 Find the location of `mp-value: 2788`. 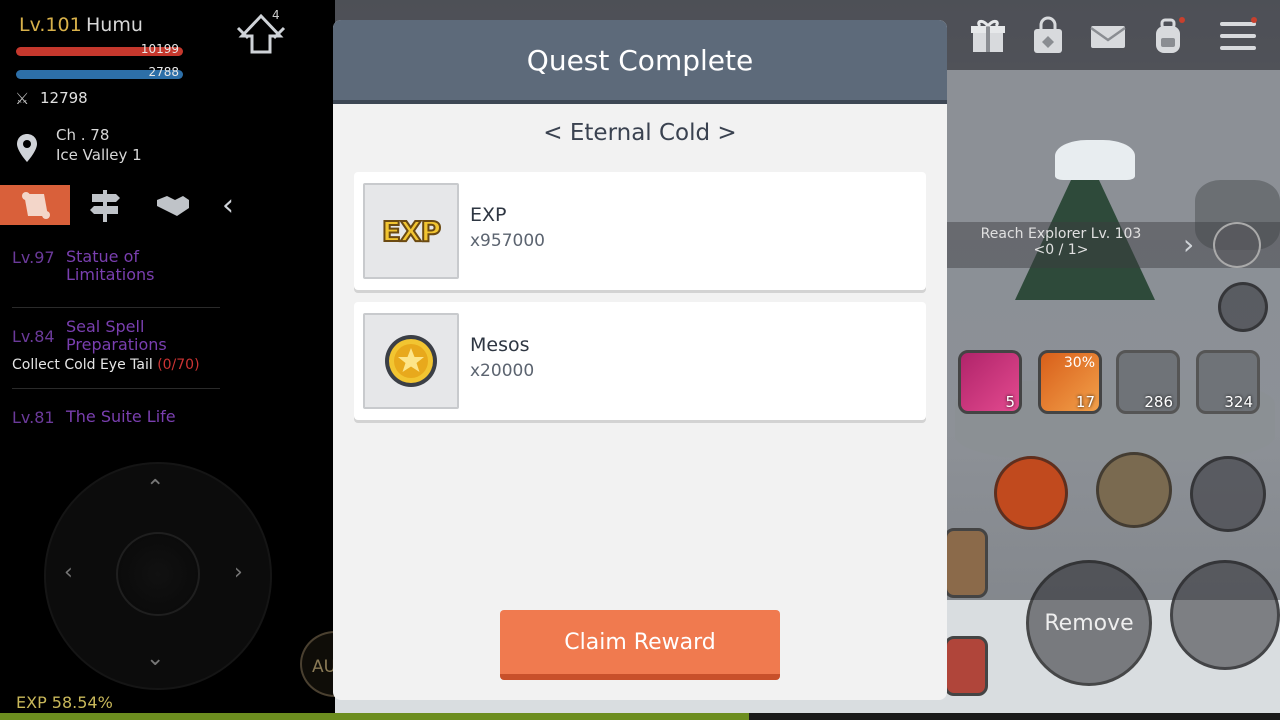

mp-value: 2788 is located at coordinates (163, 72).